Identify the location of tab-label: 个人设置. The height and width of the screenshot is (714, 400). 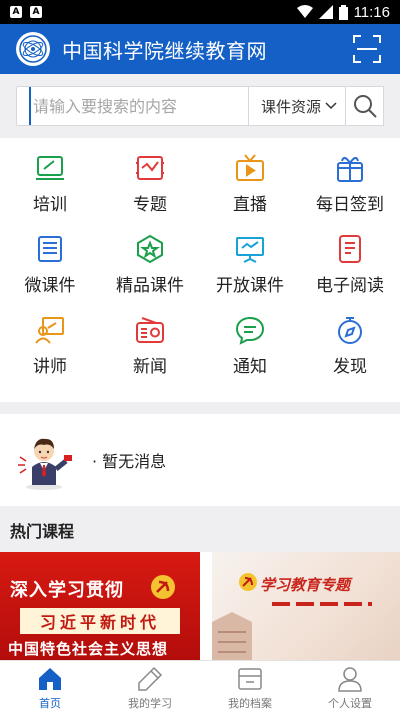
(350, 703).